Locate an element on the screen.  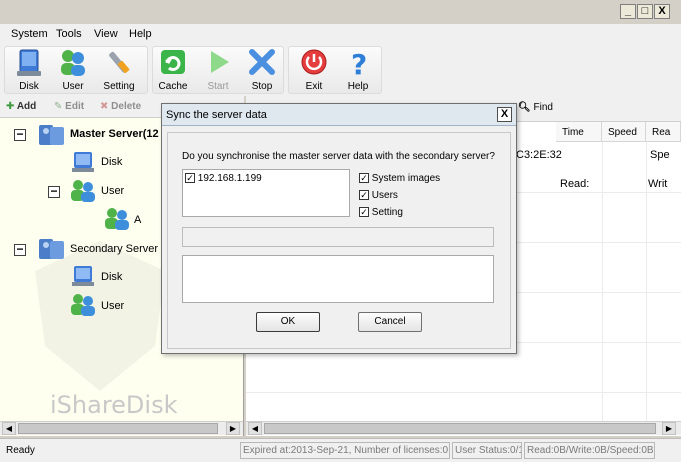
system-images-checkbox: ✓ is located at coordinates (364, 178).